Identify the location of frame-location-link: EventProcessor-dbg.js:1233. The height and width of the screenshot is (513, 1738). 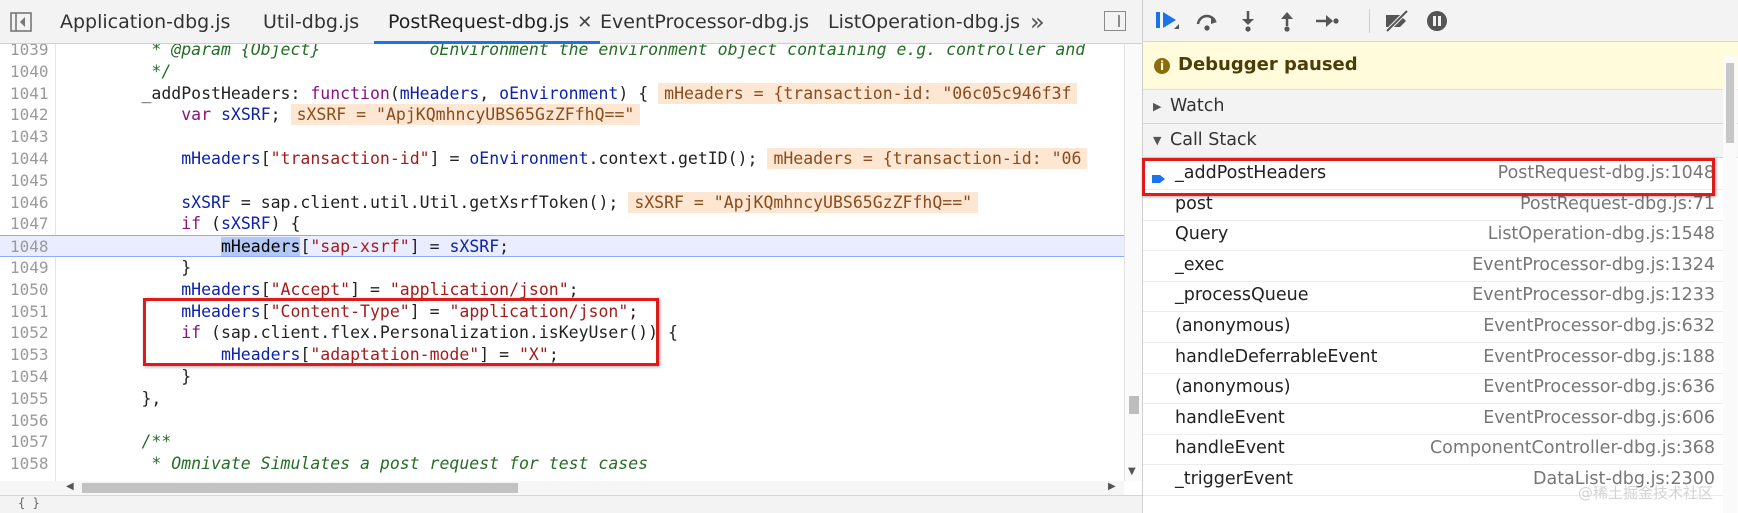
(1593, 295).